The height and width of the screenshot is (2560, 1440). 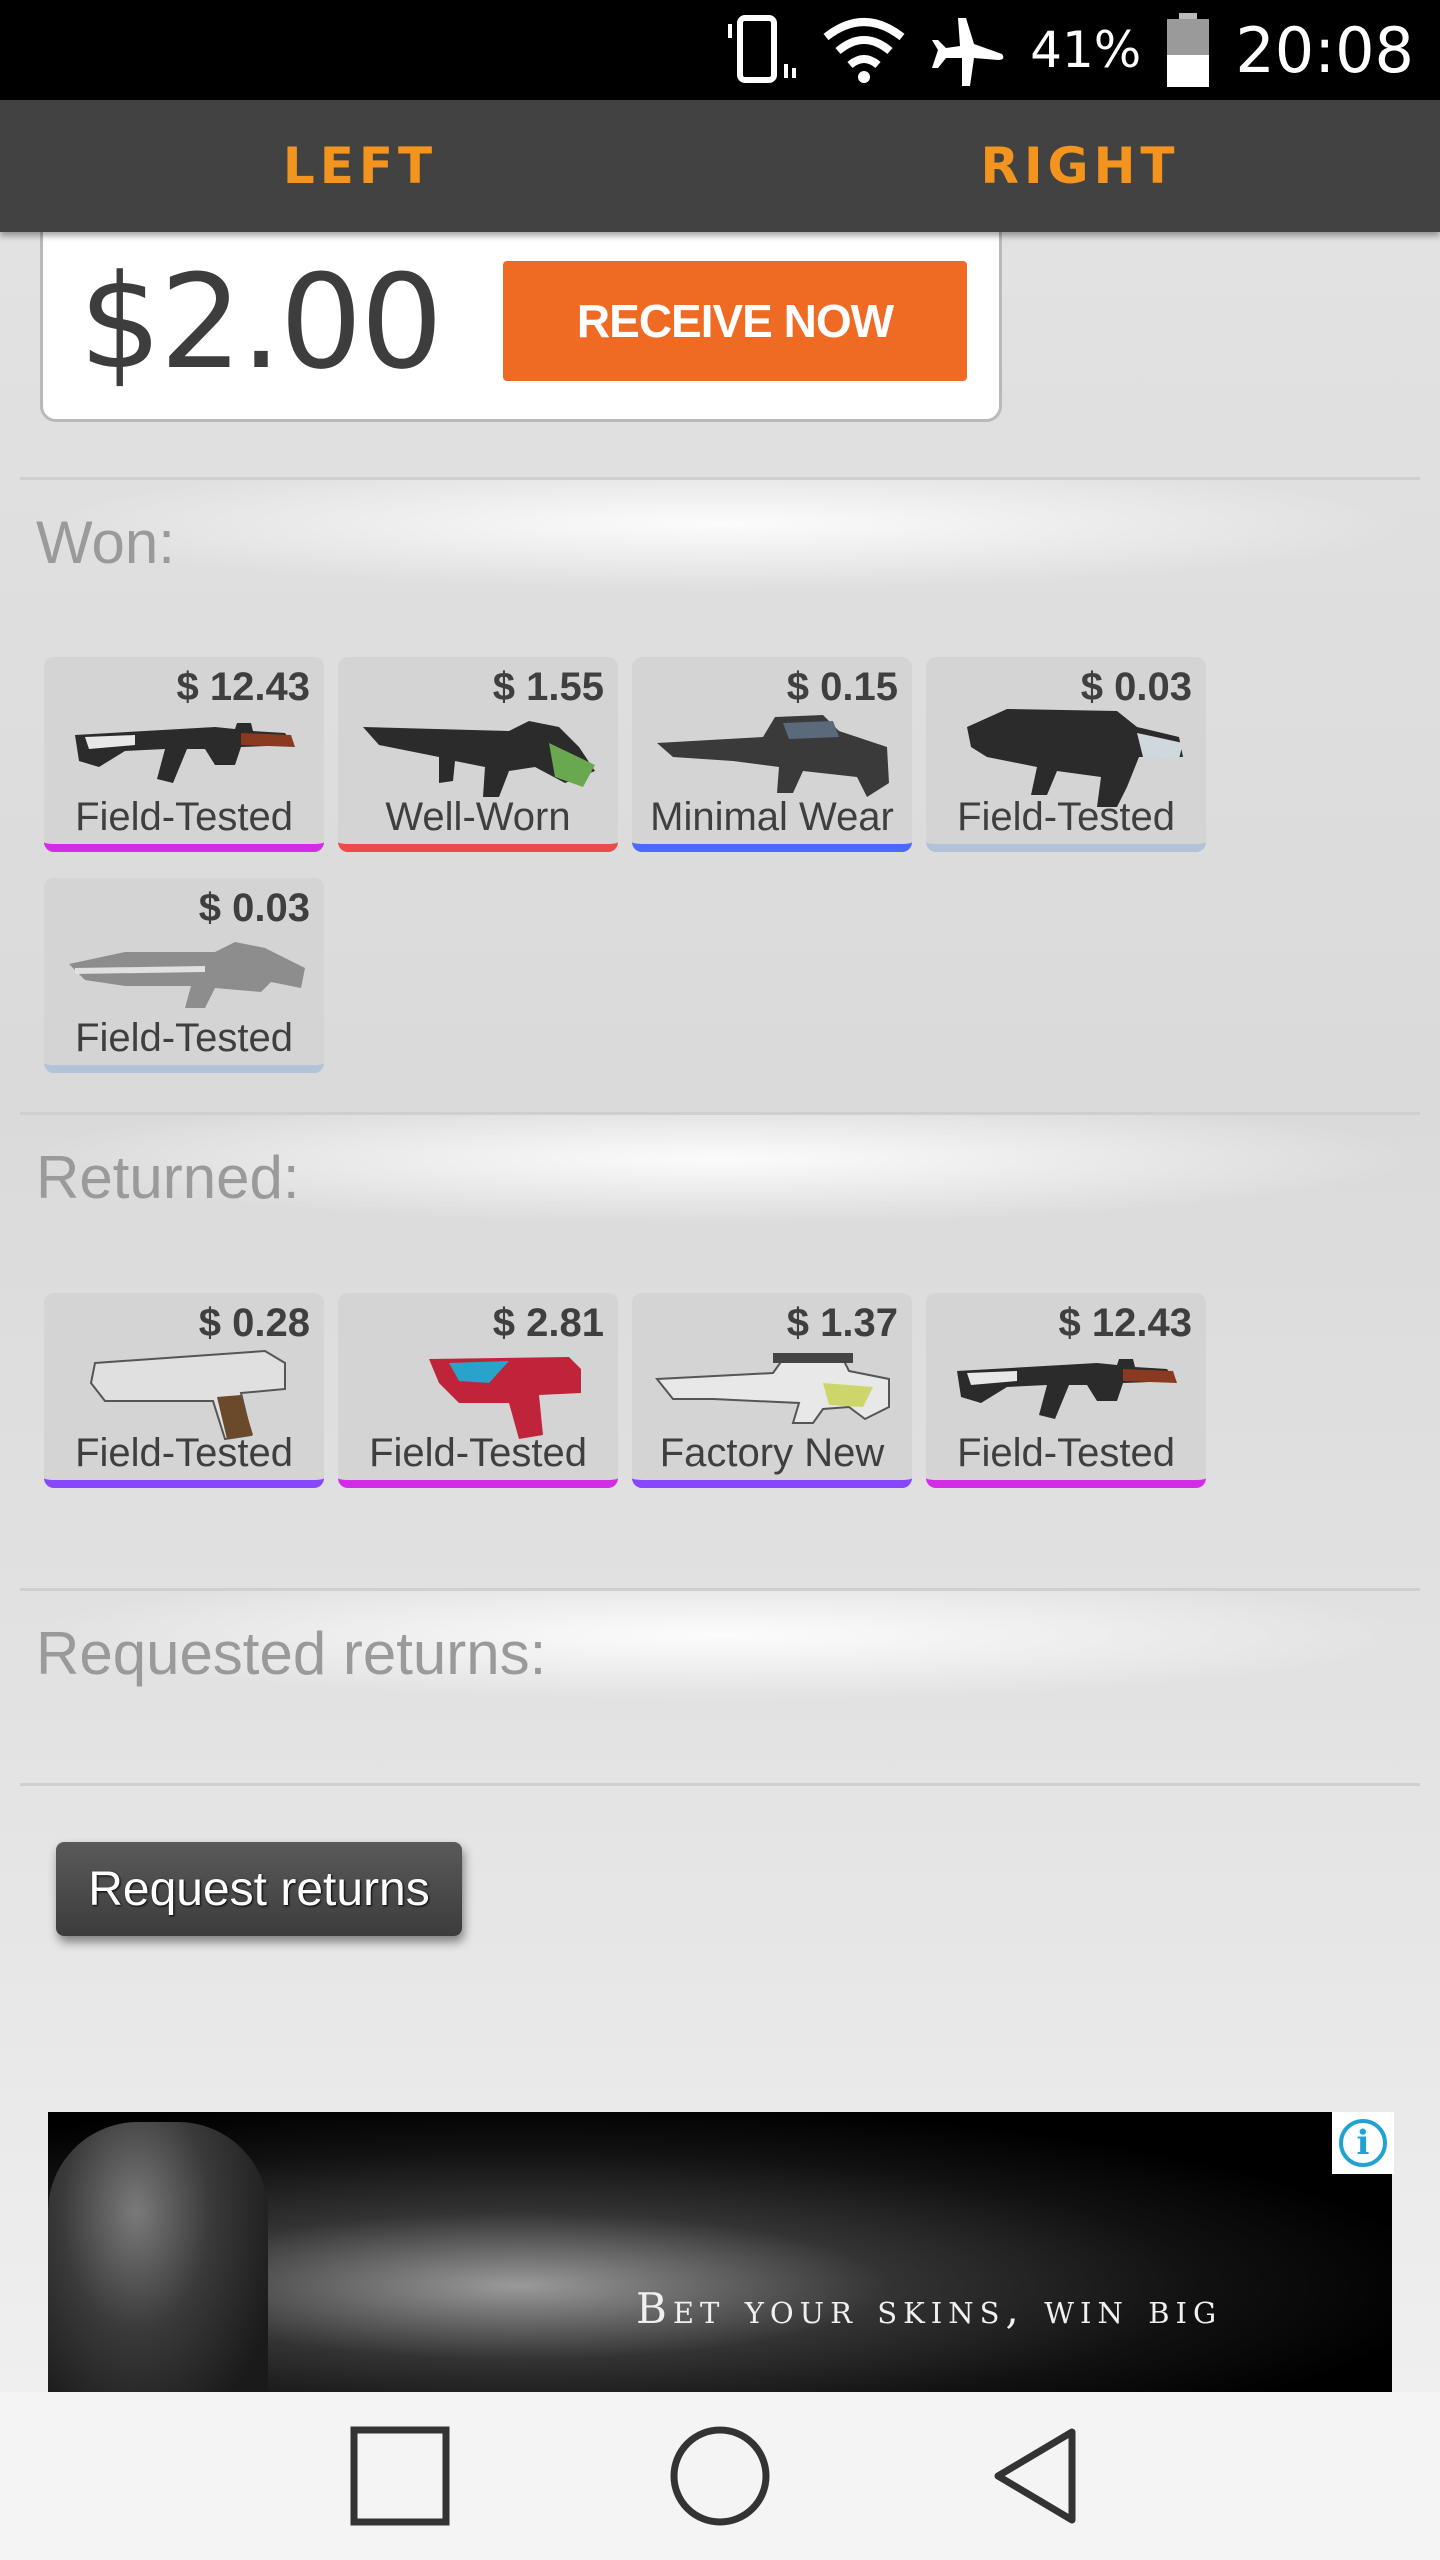 What do you see at coordinates (259, 1889) in the screenshot?
I see `request-returns-button: Request returns` at bounding box center [259, 1889].